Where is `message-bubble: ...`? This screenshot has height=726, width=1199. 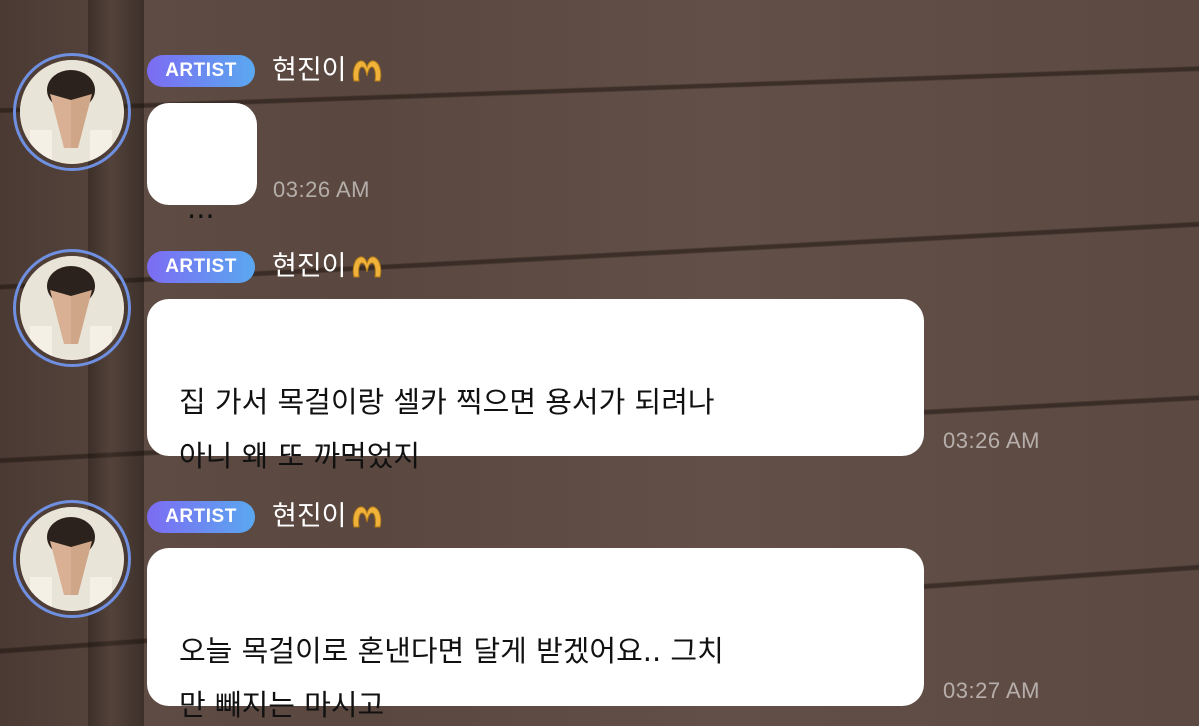
message-bubble: ... is located at coordinates (202, 164).